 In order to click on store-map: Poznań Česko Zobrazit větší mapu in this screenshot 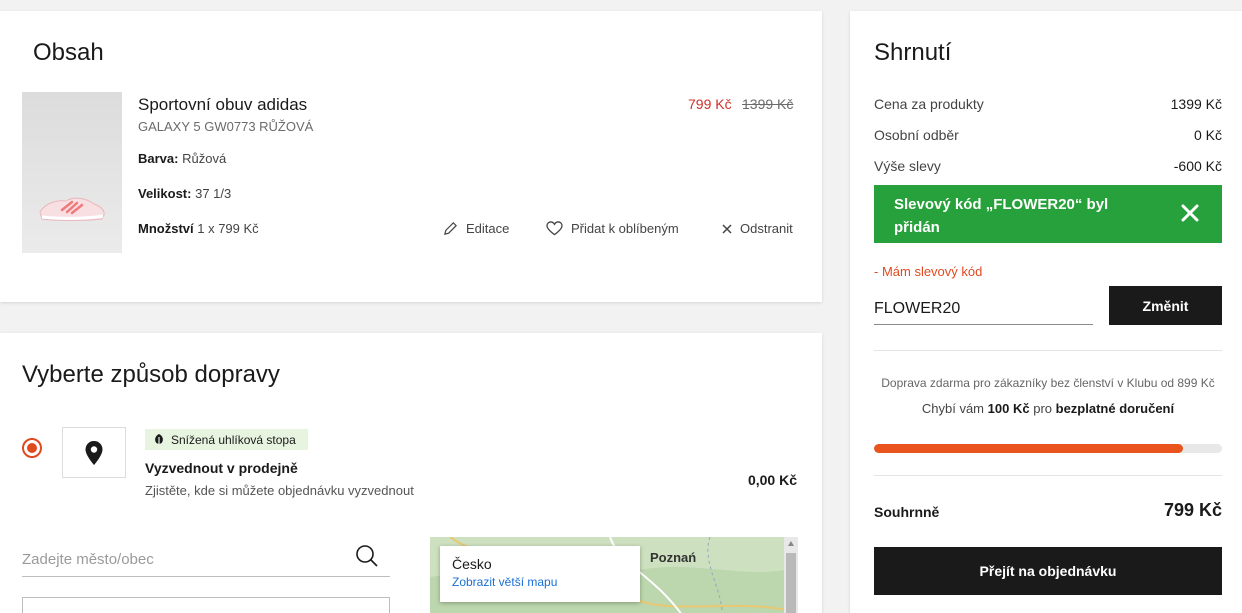, I will do `click(614, 575)`.